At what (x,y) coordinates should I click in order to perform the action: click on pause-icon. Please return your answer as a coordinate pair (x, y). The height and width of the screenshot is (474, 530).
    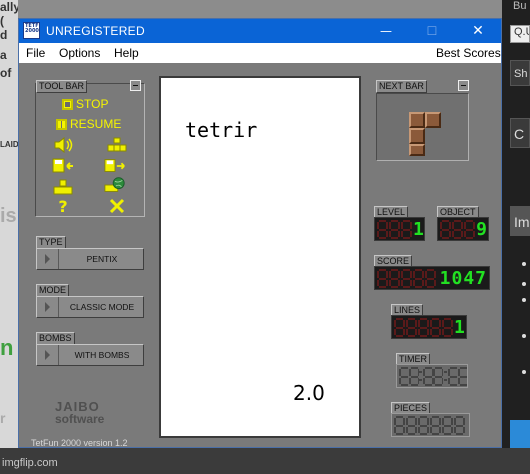
    Looking at the image, I should click on (61, 124).